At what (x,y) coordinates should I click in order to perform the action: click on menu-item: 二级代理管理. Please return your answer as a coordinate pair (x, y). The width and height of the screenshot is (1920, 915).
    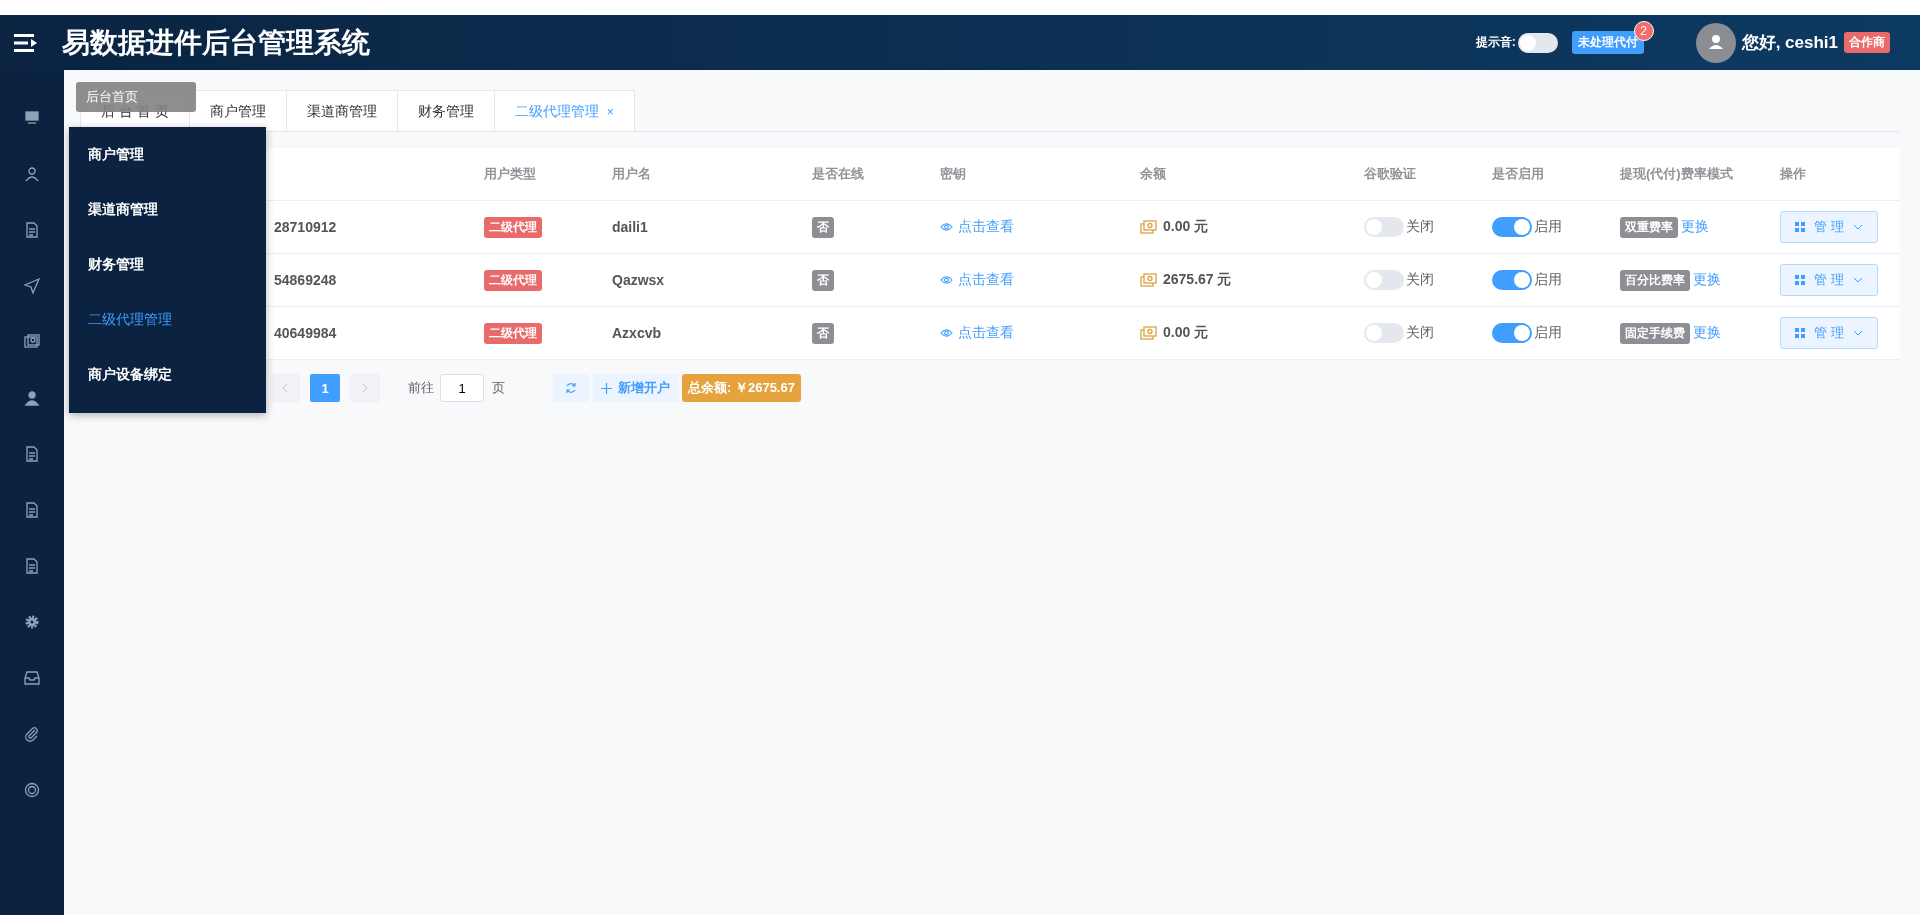
    Looking at the image, I should click on (167, 319).